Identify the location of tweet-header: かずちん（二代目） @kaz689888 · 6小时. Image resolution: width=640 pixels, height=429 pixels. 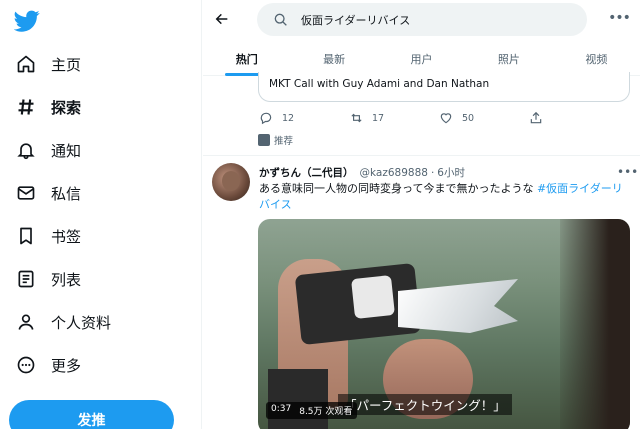
(362, 172).